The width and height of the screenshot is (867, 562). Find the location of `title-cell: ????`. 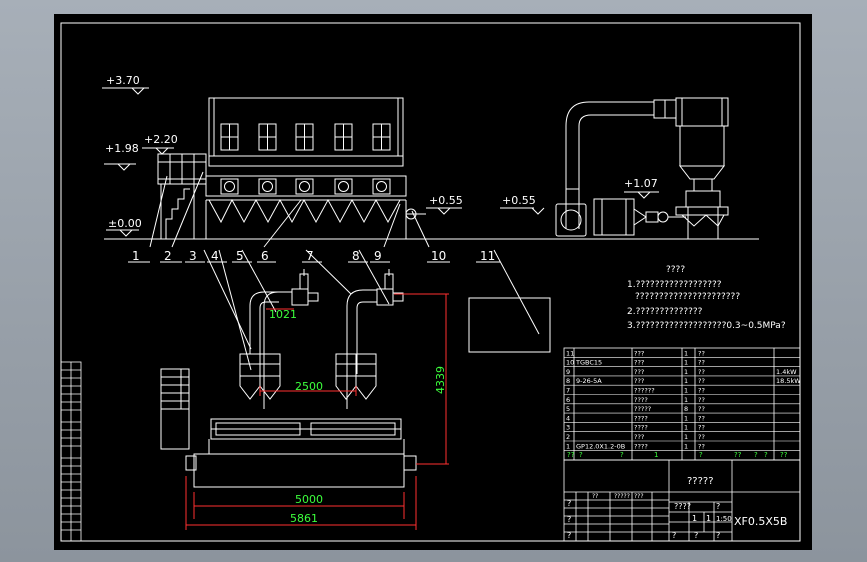

title-cell: ???? is located at coordinates (682, 506).